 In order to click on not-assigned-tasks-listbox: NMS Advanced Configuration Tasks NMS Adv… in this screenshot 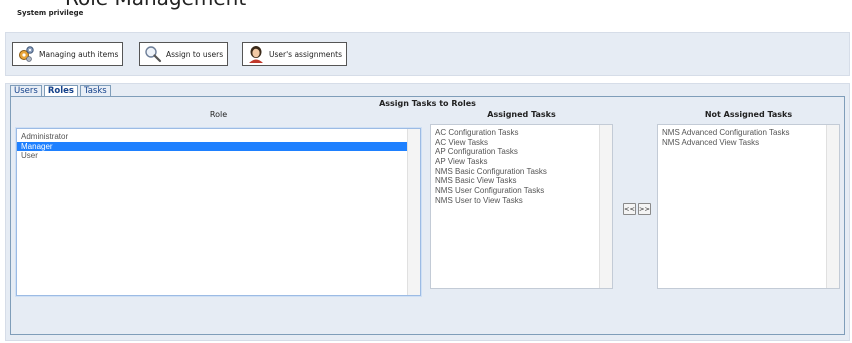, I will do `click(748, 206)`.